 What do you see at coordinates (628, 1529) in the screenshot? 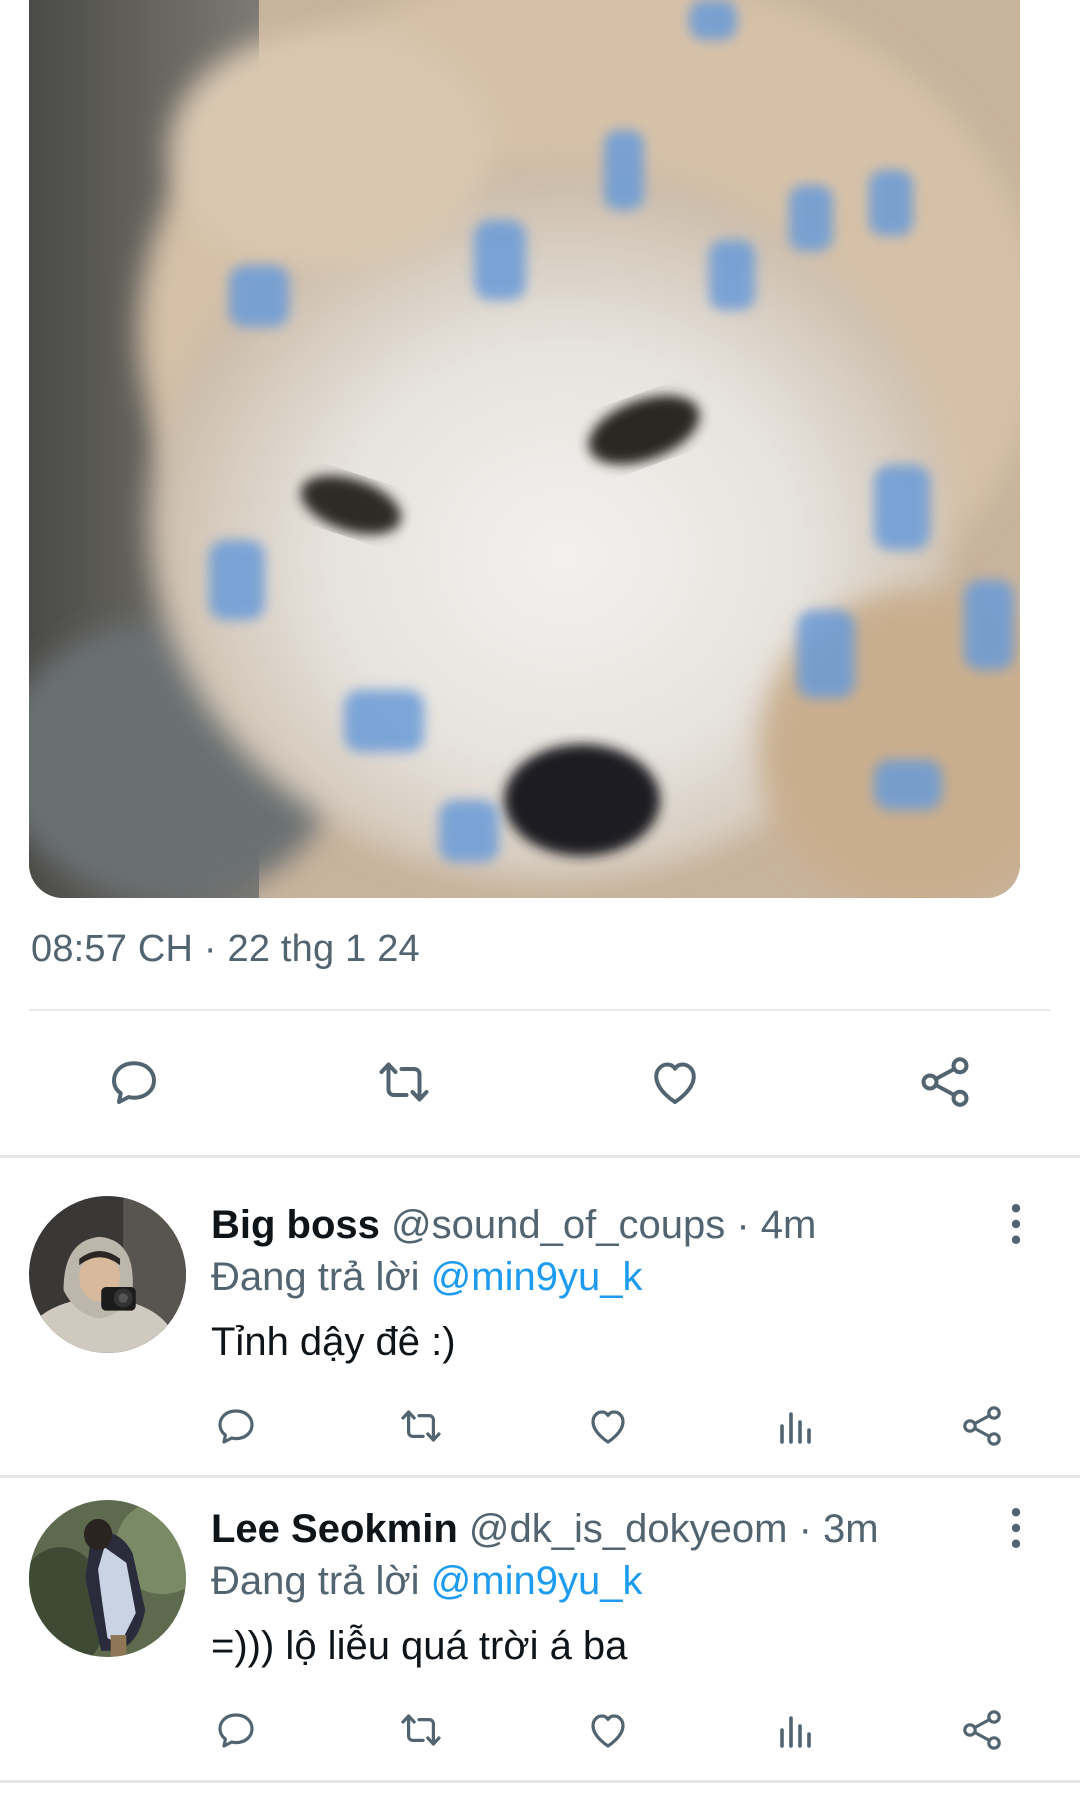
I see `user-handle: @dk_is_dokyeom` at bounding box center [628, 1529].